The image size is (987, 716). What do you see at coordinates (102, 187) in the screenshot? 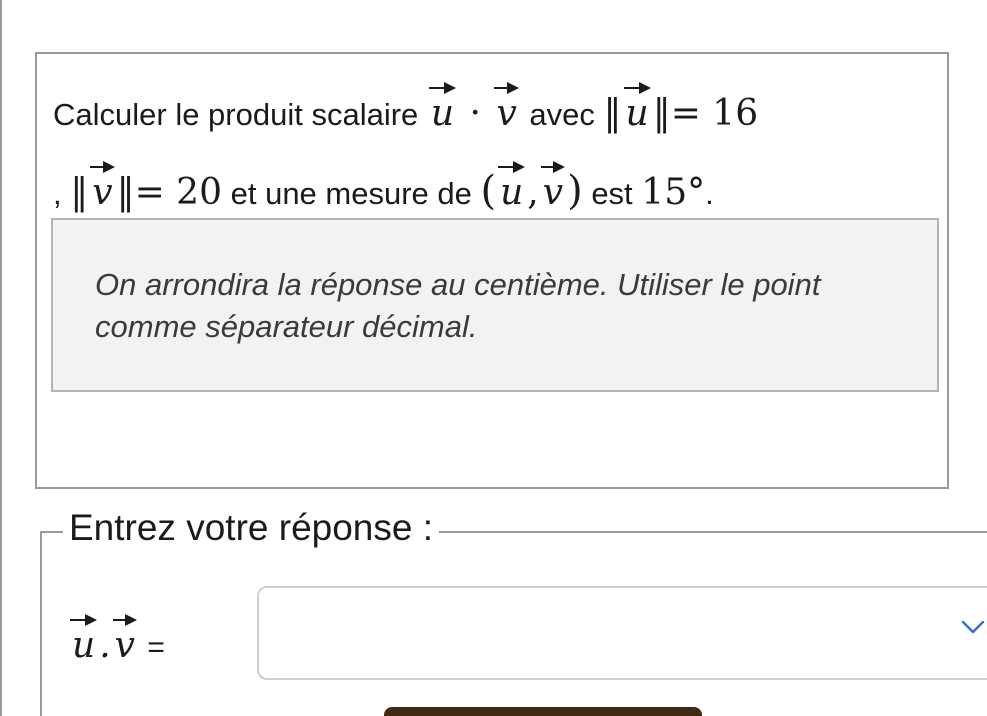
I see `vector-v-norm: v` at bounding box center [102, 187].